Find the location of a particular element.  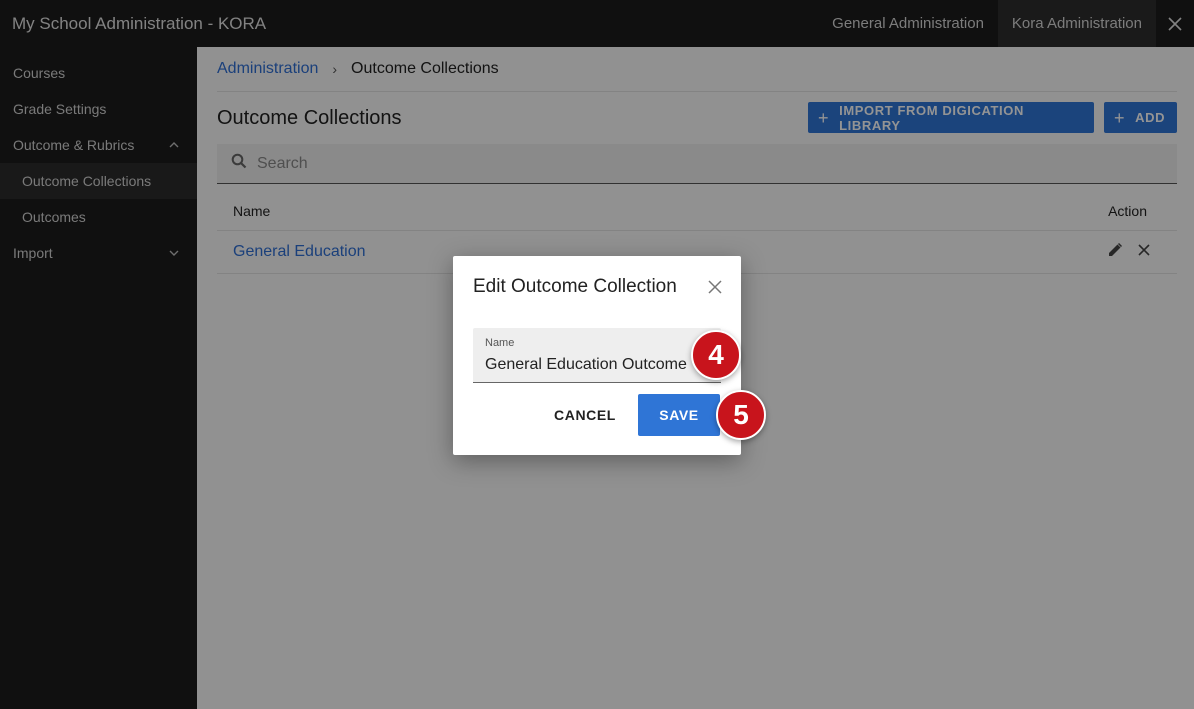

cancel-button: CANCEL is located at coordinates (585, 415).